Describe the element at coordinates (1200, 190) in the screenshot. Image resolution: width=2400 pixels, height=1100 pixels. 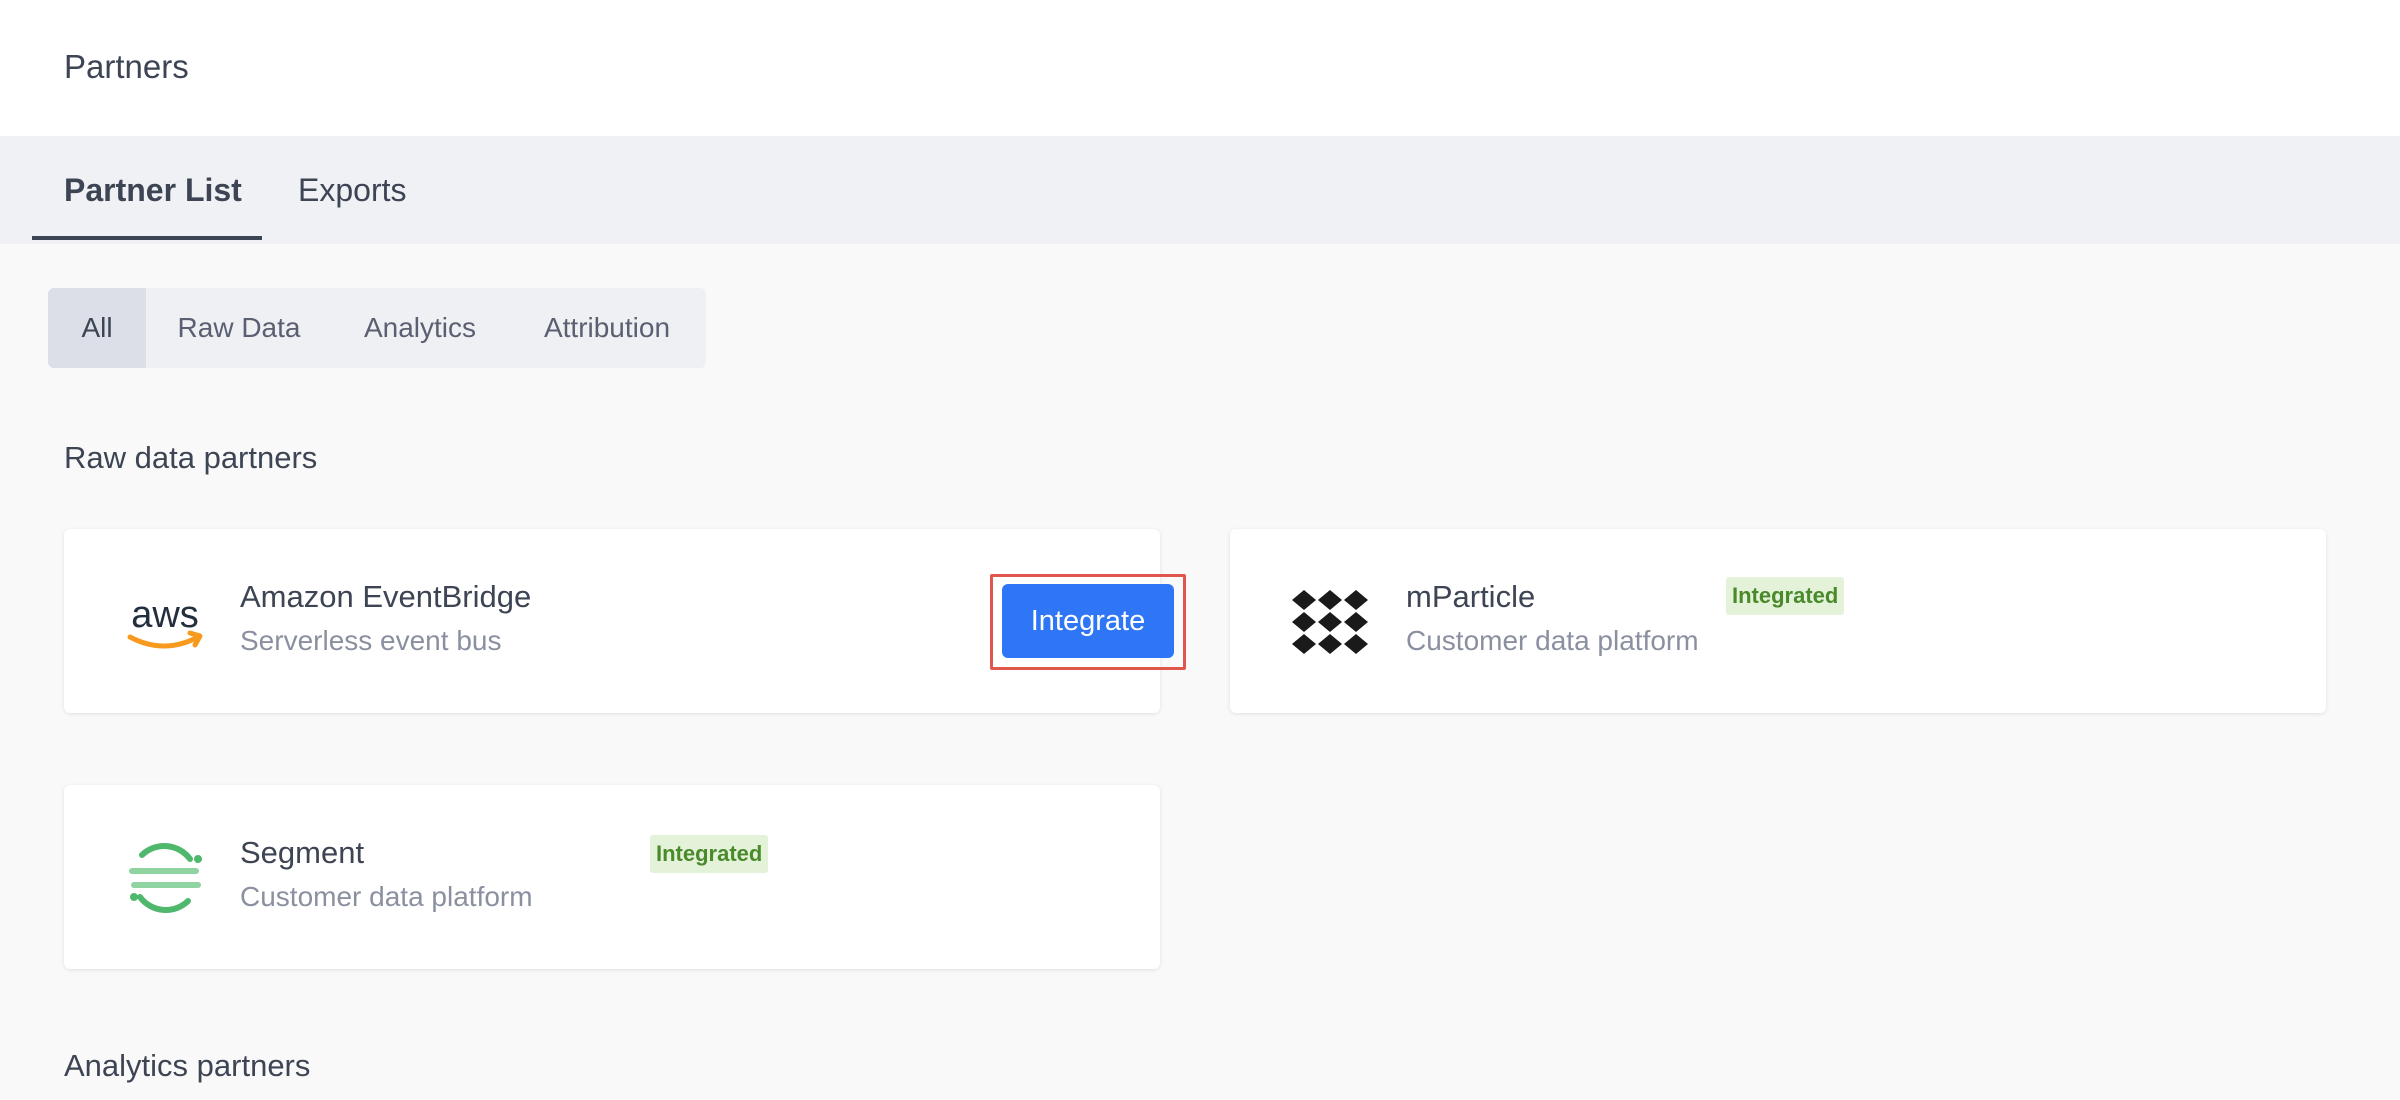
I see `tab-bar: Partner List Exports` at that location.